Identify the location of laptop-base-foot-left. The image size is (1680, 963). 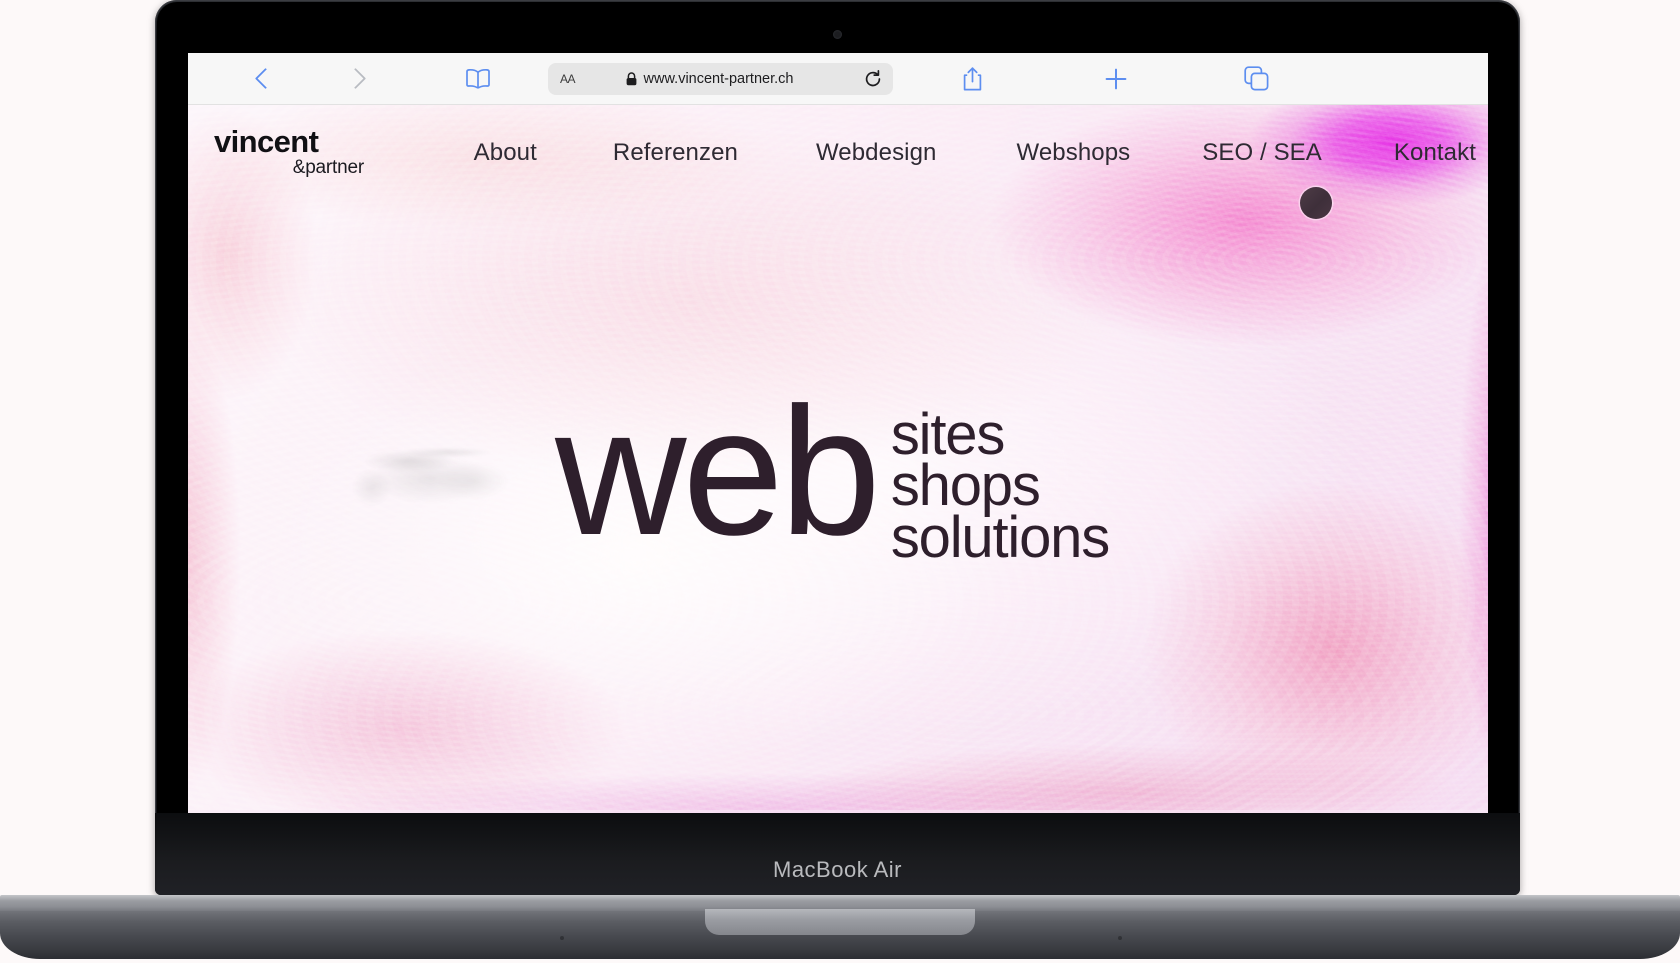
(562, 938).